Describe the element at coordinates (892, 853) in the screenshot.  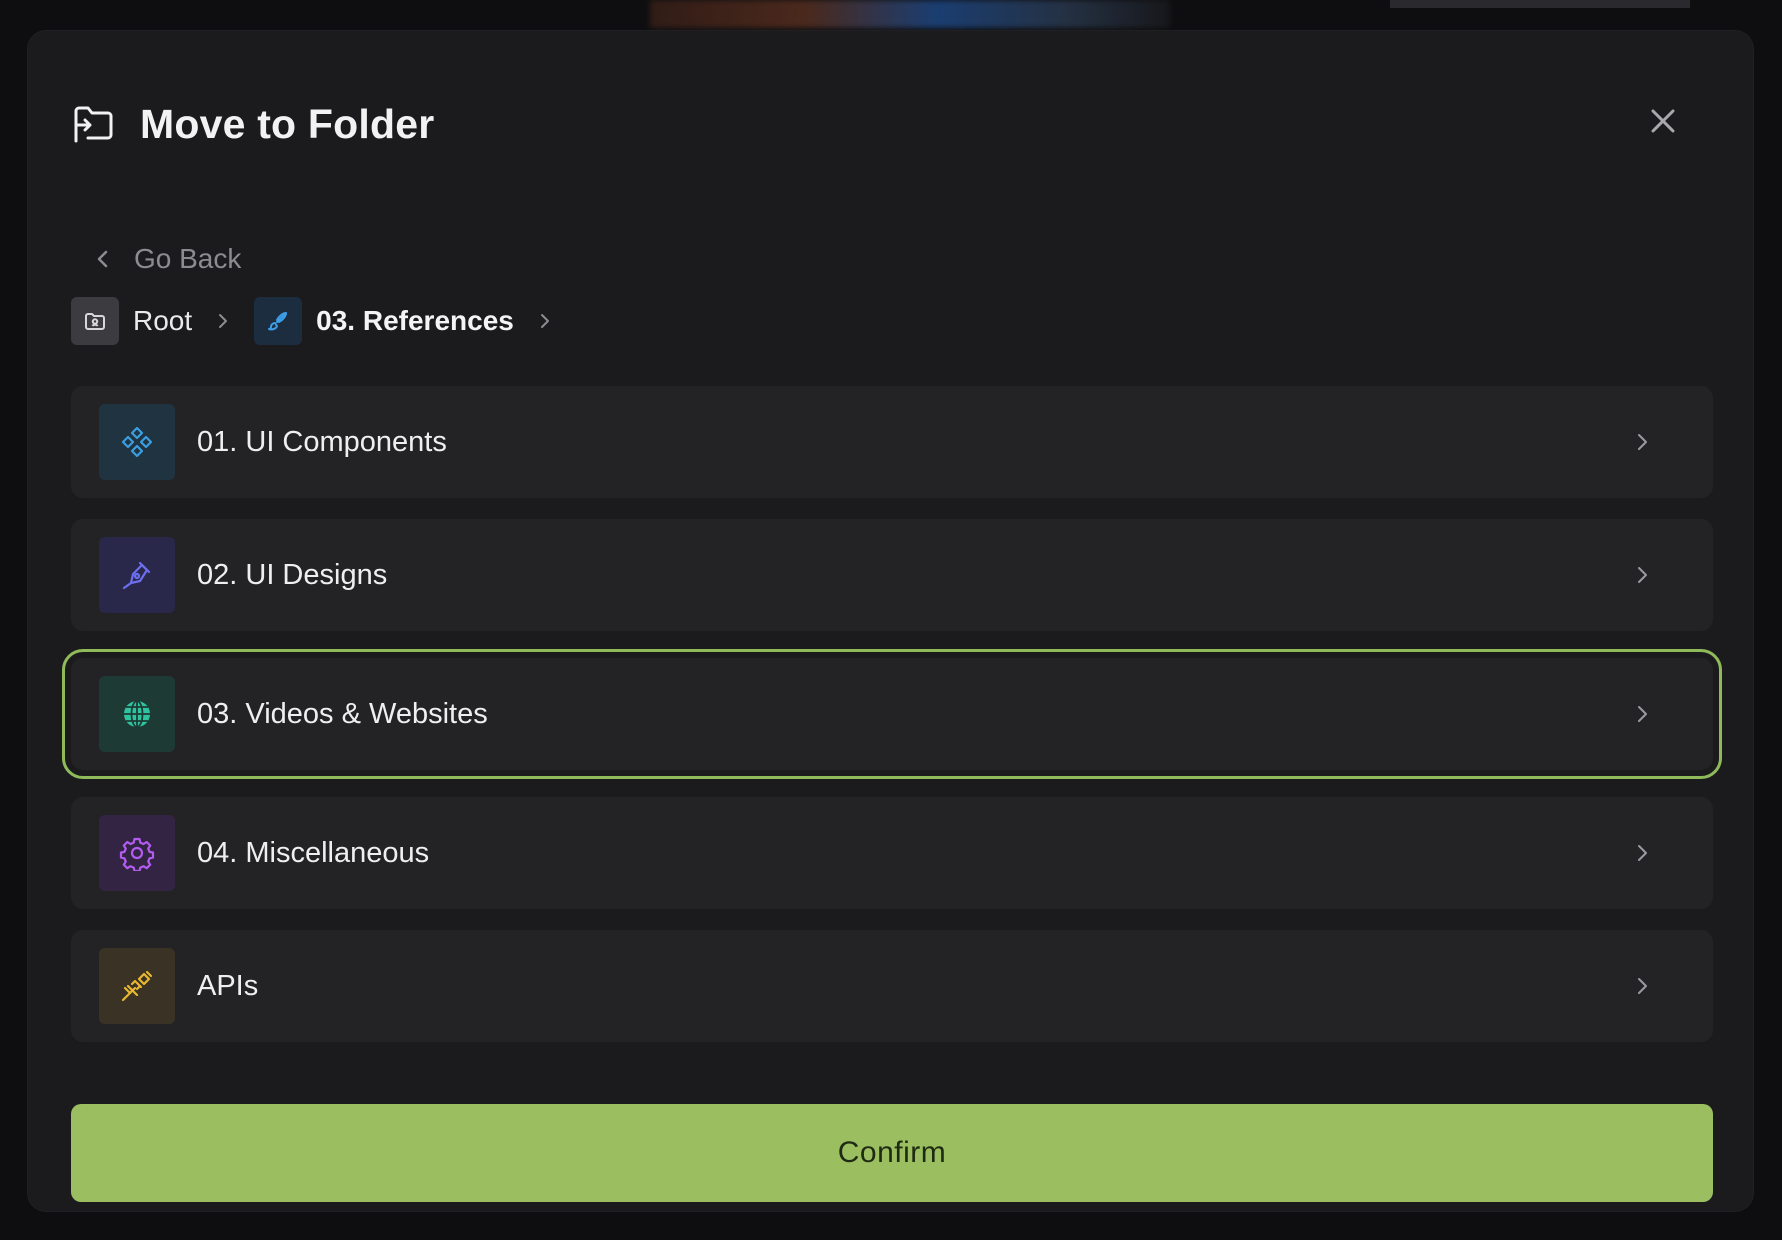
I see `folder-row: 04. Miscellaneous` at that location.